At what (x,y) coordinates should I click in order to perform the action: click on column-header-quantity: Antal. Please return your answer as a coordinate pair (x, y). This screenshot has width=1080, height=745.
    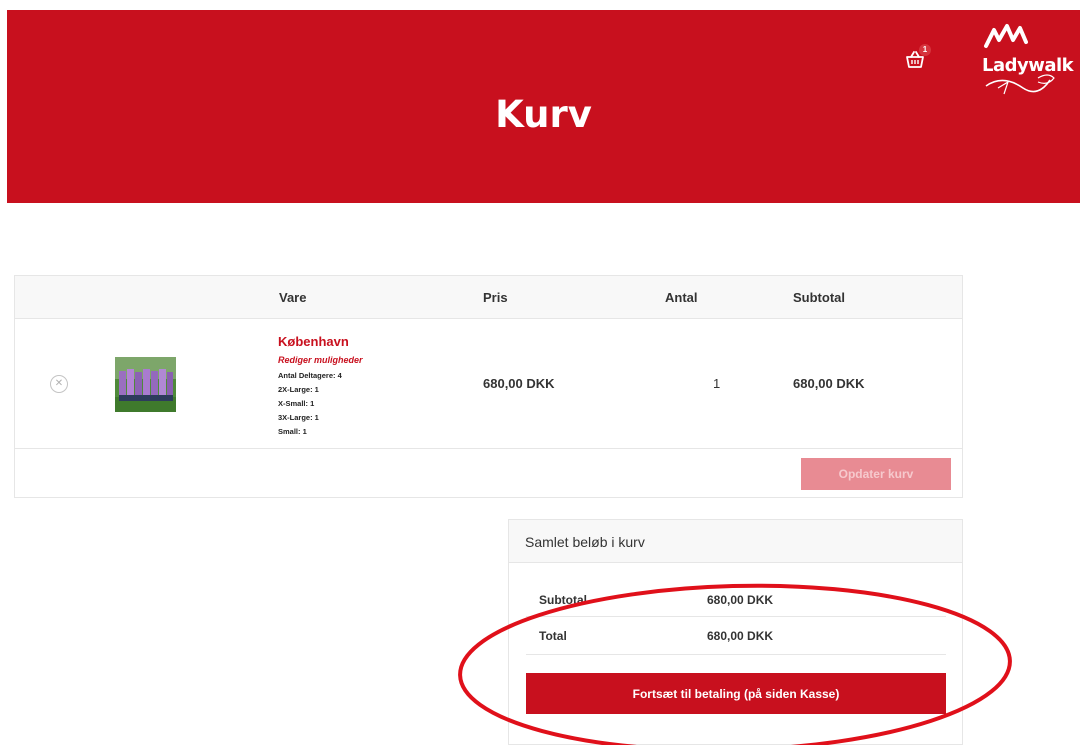
    Looking at the image, I should click on (681, 297).